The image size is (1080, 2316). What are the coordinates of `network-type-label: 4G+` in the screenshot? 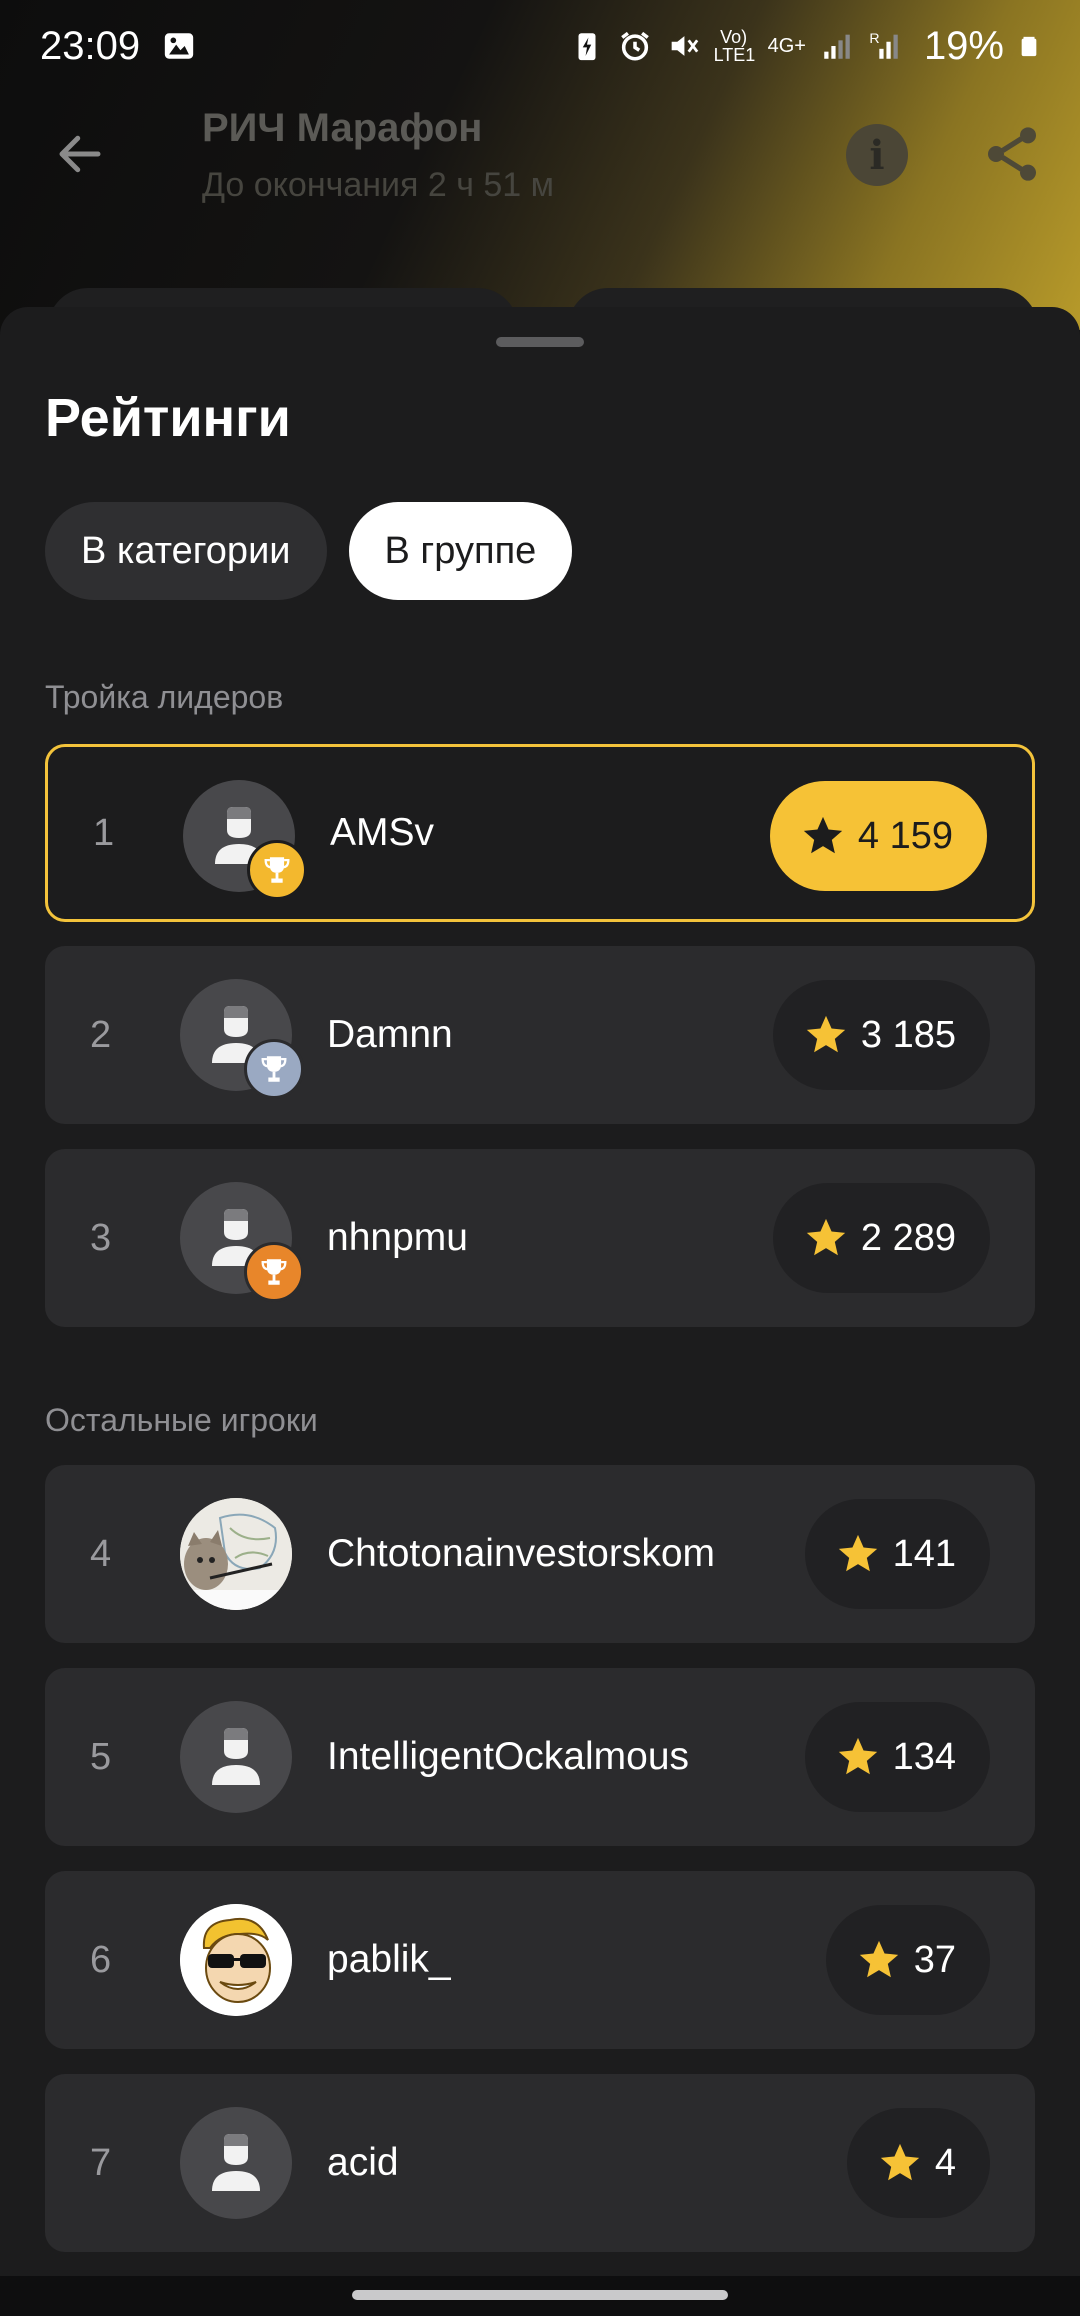 It's located at (786, 45).